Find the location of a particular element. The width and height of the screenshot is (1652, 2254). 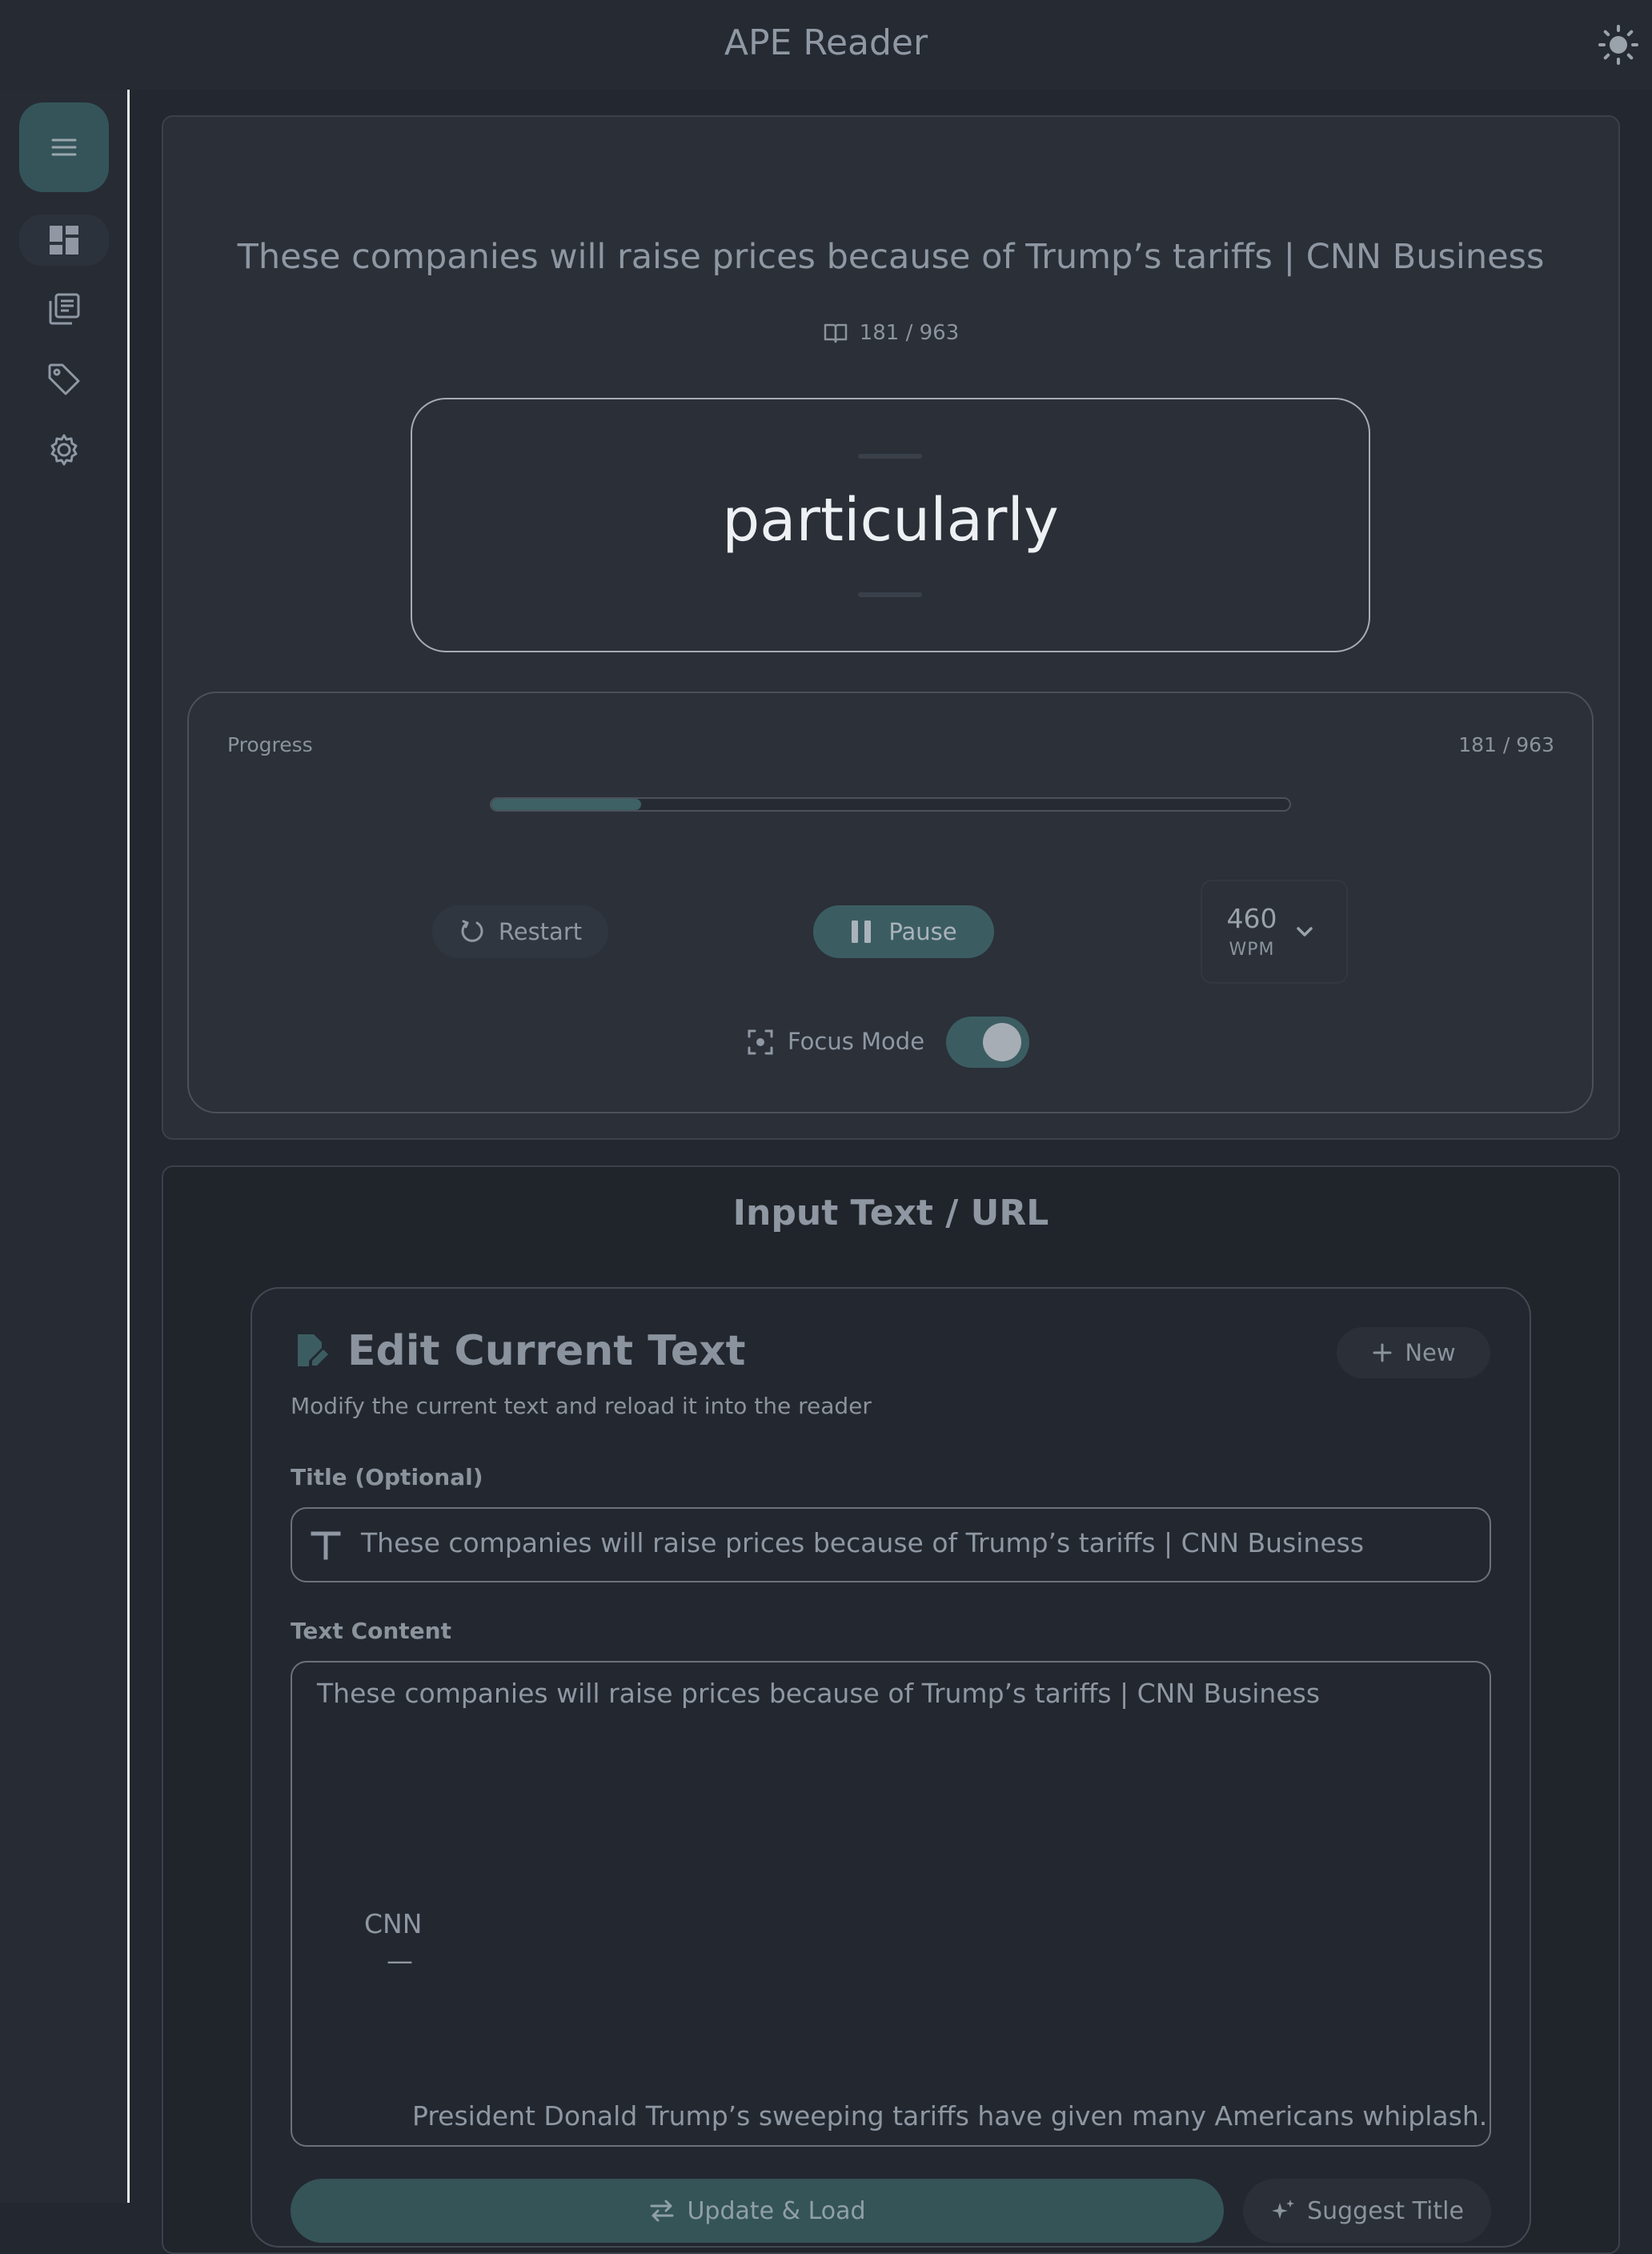

suggest-title-button: Suggest Title is located at coordinates (1367, 2211).